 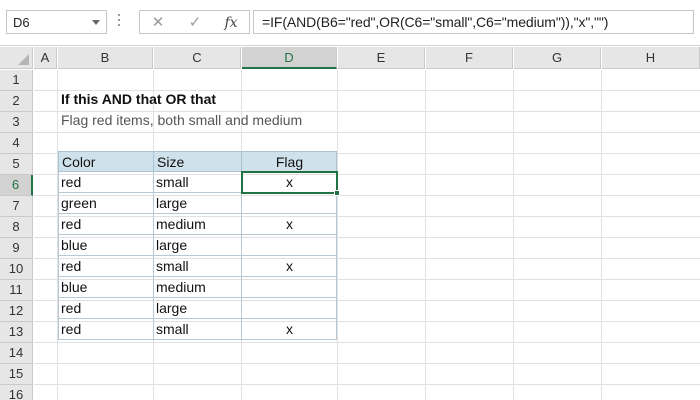 I want to click on table-row: blue medium, so click(x=197, y=287).